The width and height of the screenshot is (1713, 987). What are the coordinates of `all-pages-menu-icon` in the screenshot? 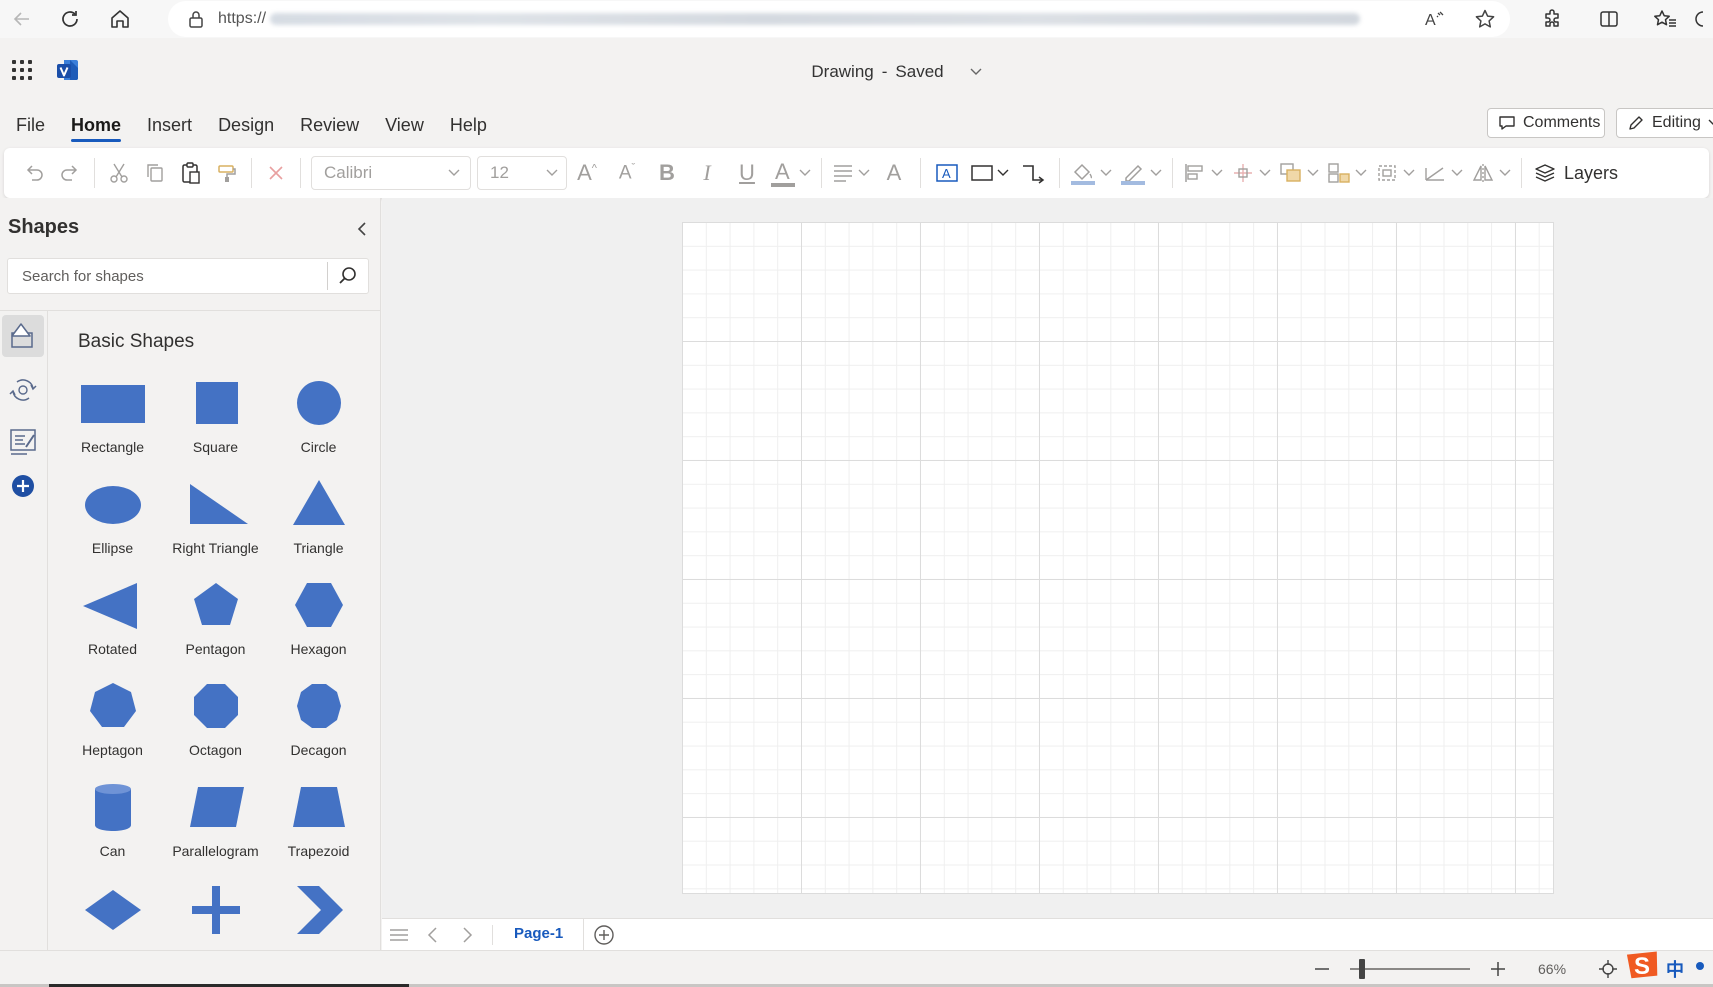 It's located at (399, 935).